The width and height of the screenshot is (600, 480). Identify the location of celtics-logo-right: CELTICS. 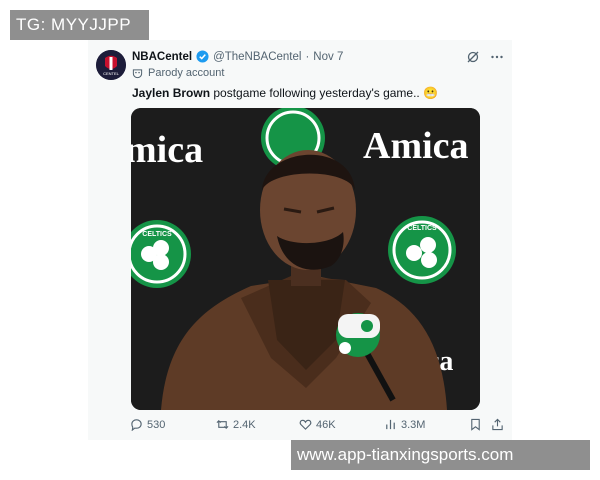
(422, 250).